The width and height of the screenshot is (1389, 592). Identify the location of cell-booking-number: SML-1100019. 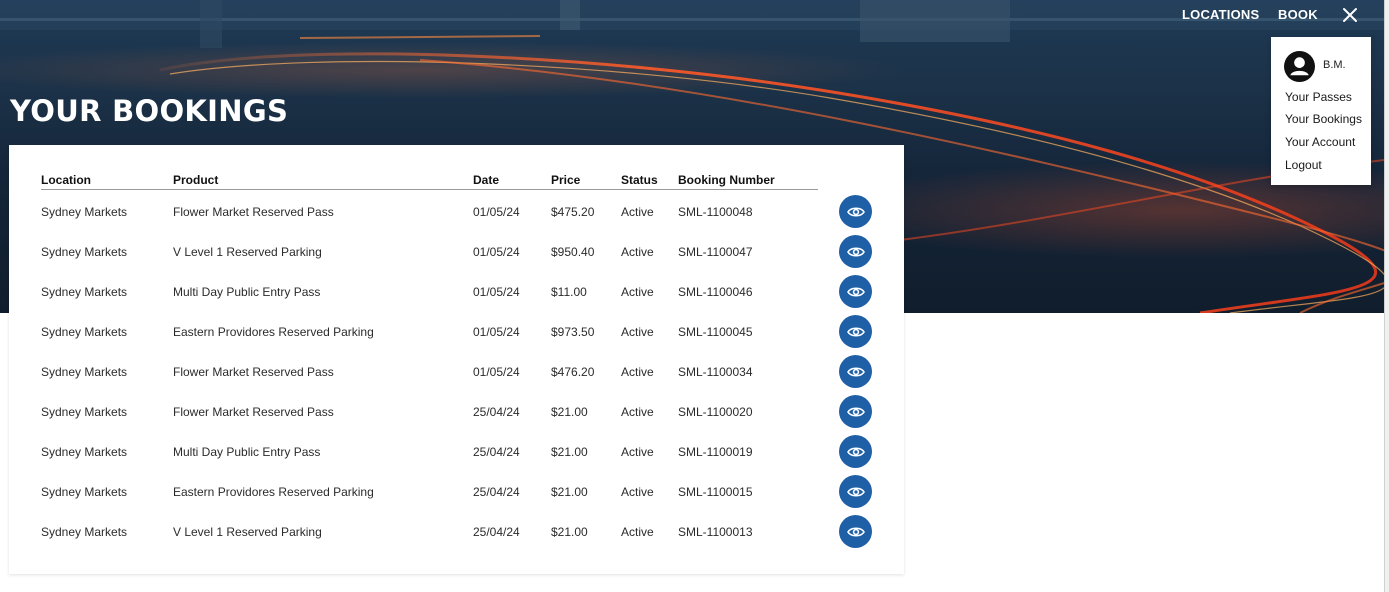
(715, 452).